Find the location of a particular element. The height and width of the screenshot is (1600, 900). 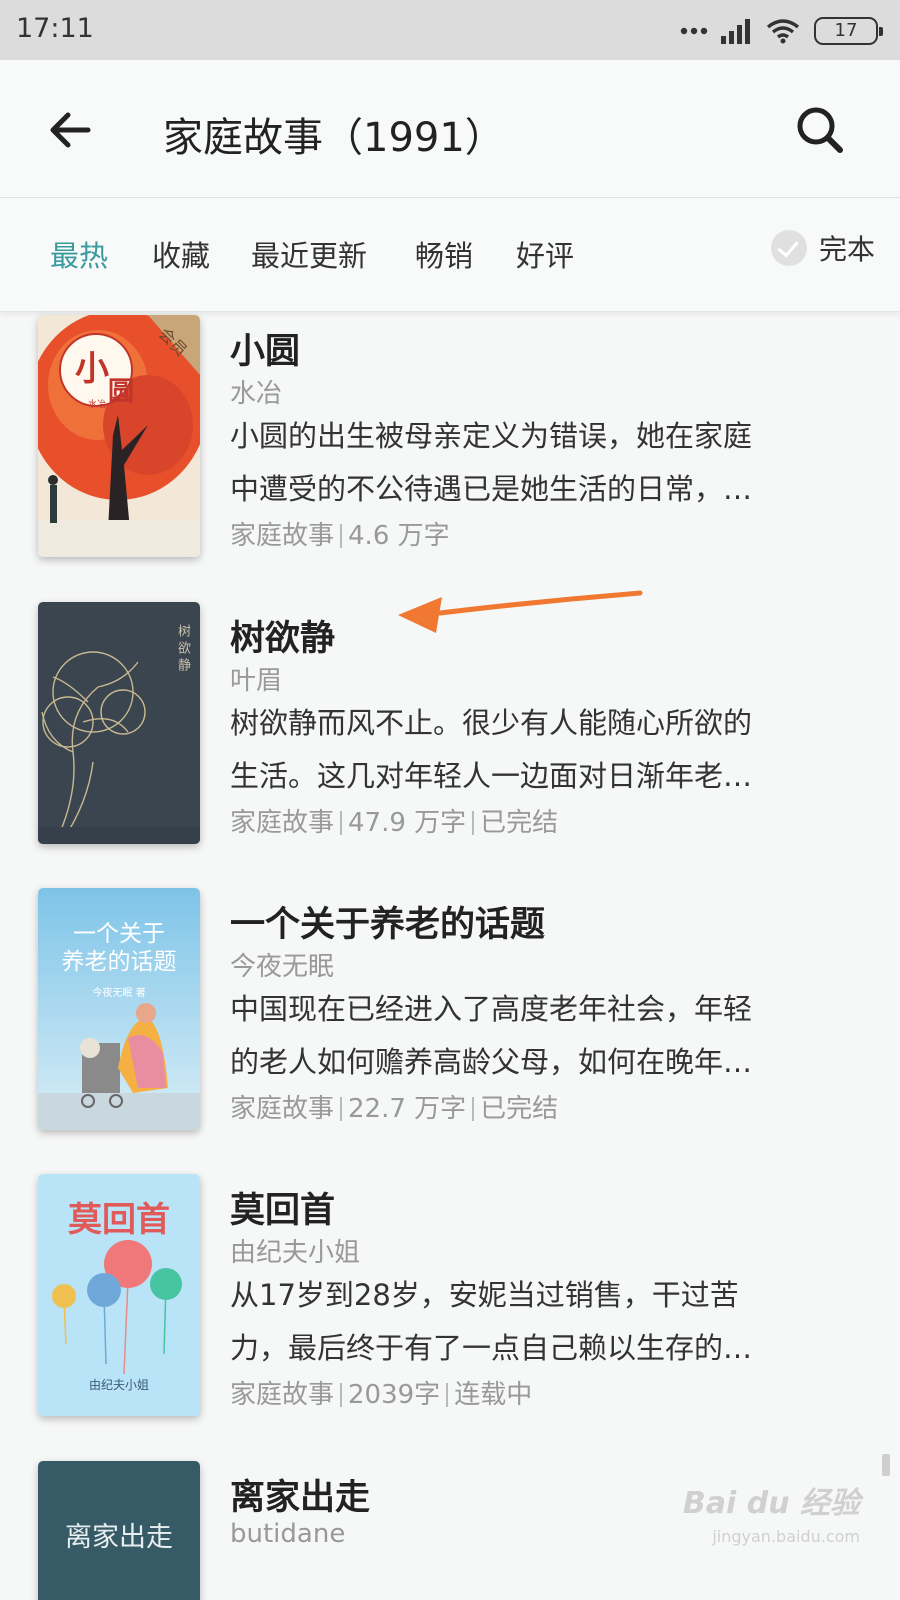

book-title: 小圆 is located at coordinates (265, 352).